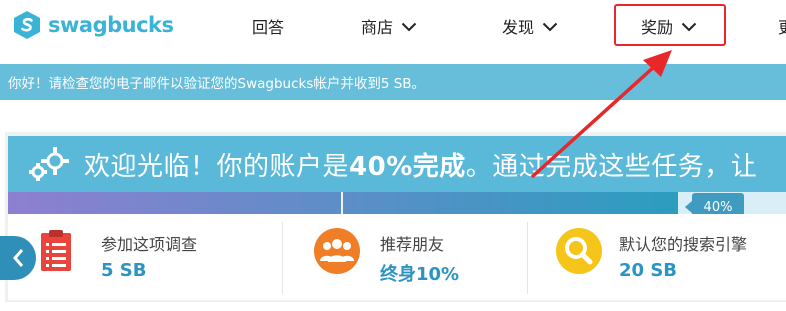 Image resolution: width=786 pixels, height=311 pixels. I want to click on welcome-text-before: 欢迎光临！你的账户是, so click(217, 166).